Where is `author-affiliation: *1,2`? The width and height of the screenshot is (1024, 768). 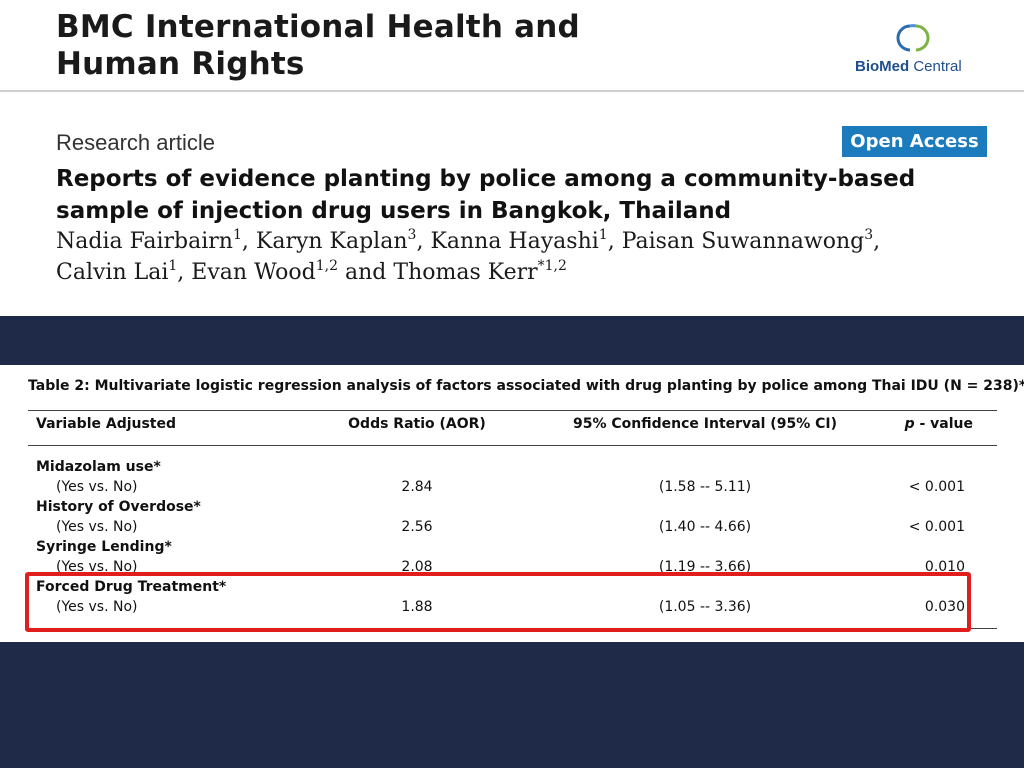
author-affiliation: *1,2 is located at coordinates (552, 266).